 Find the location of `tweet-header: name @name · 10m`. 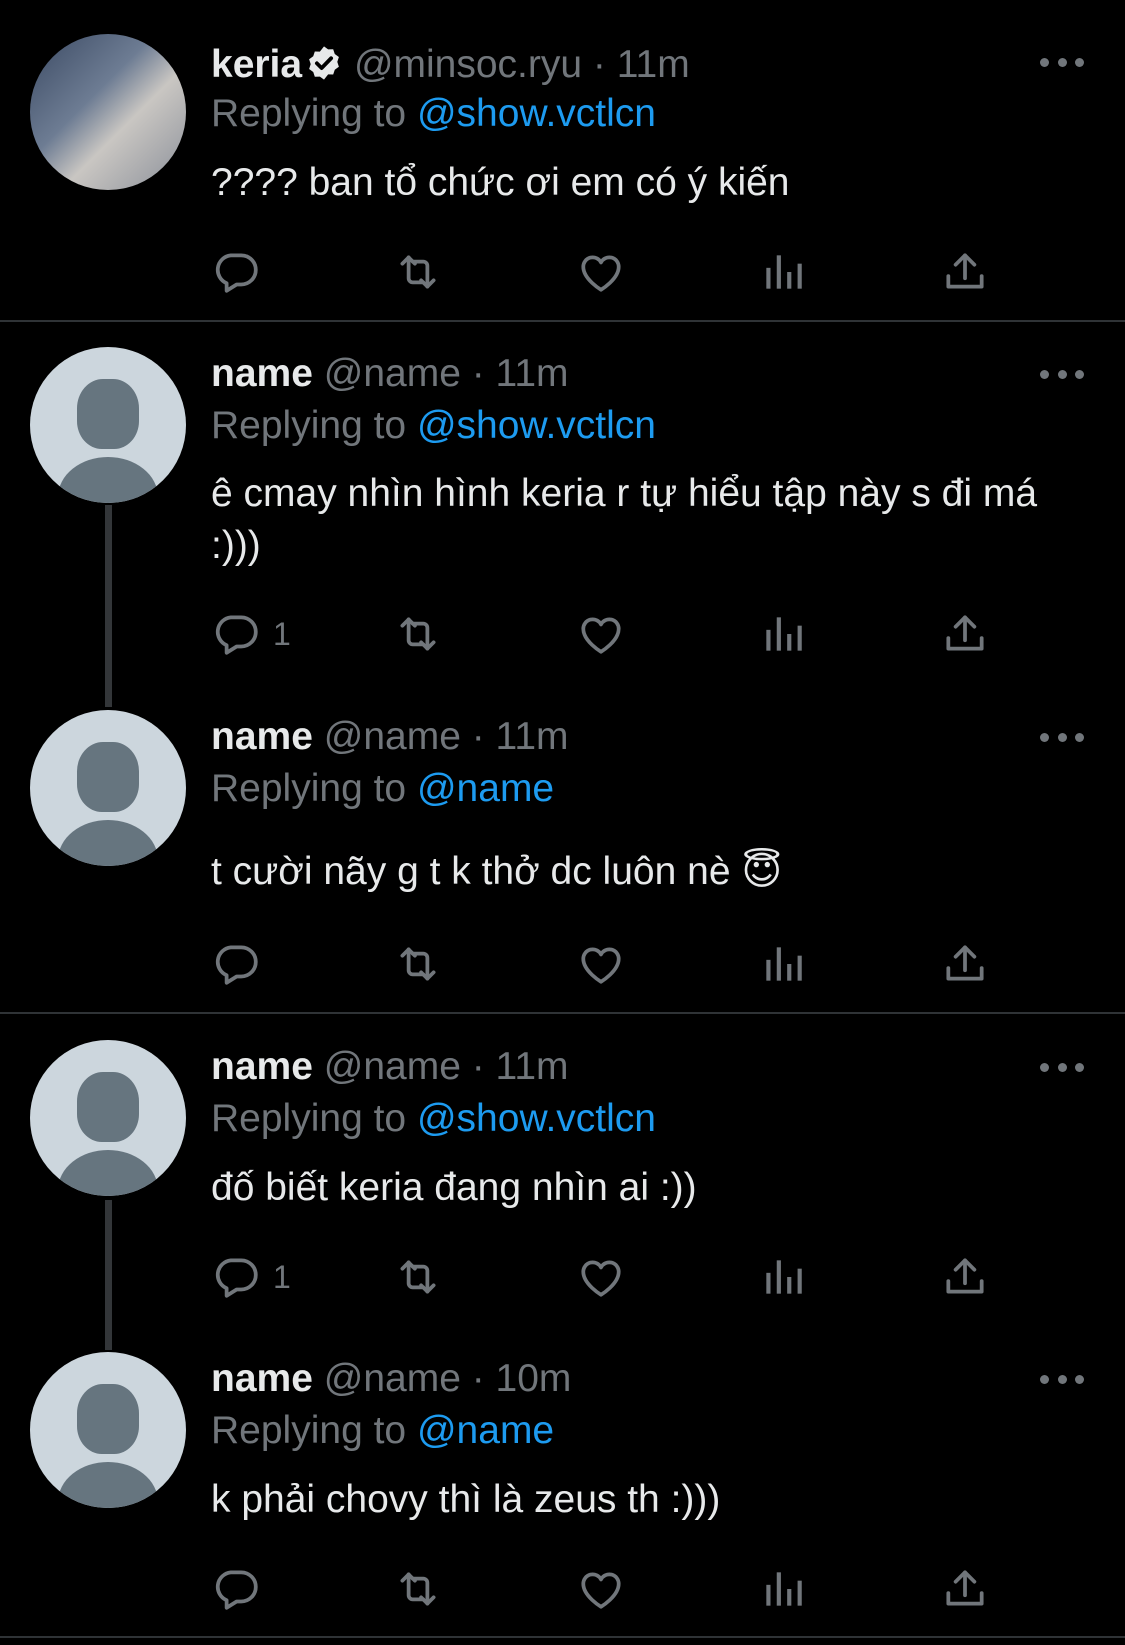

tweet-header: name @name · 10m is located at coordinates (391, 1379).